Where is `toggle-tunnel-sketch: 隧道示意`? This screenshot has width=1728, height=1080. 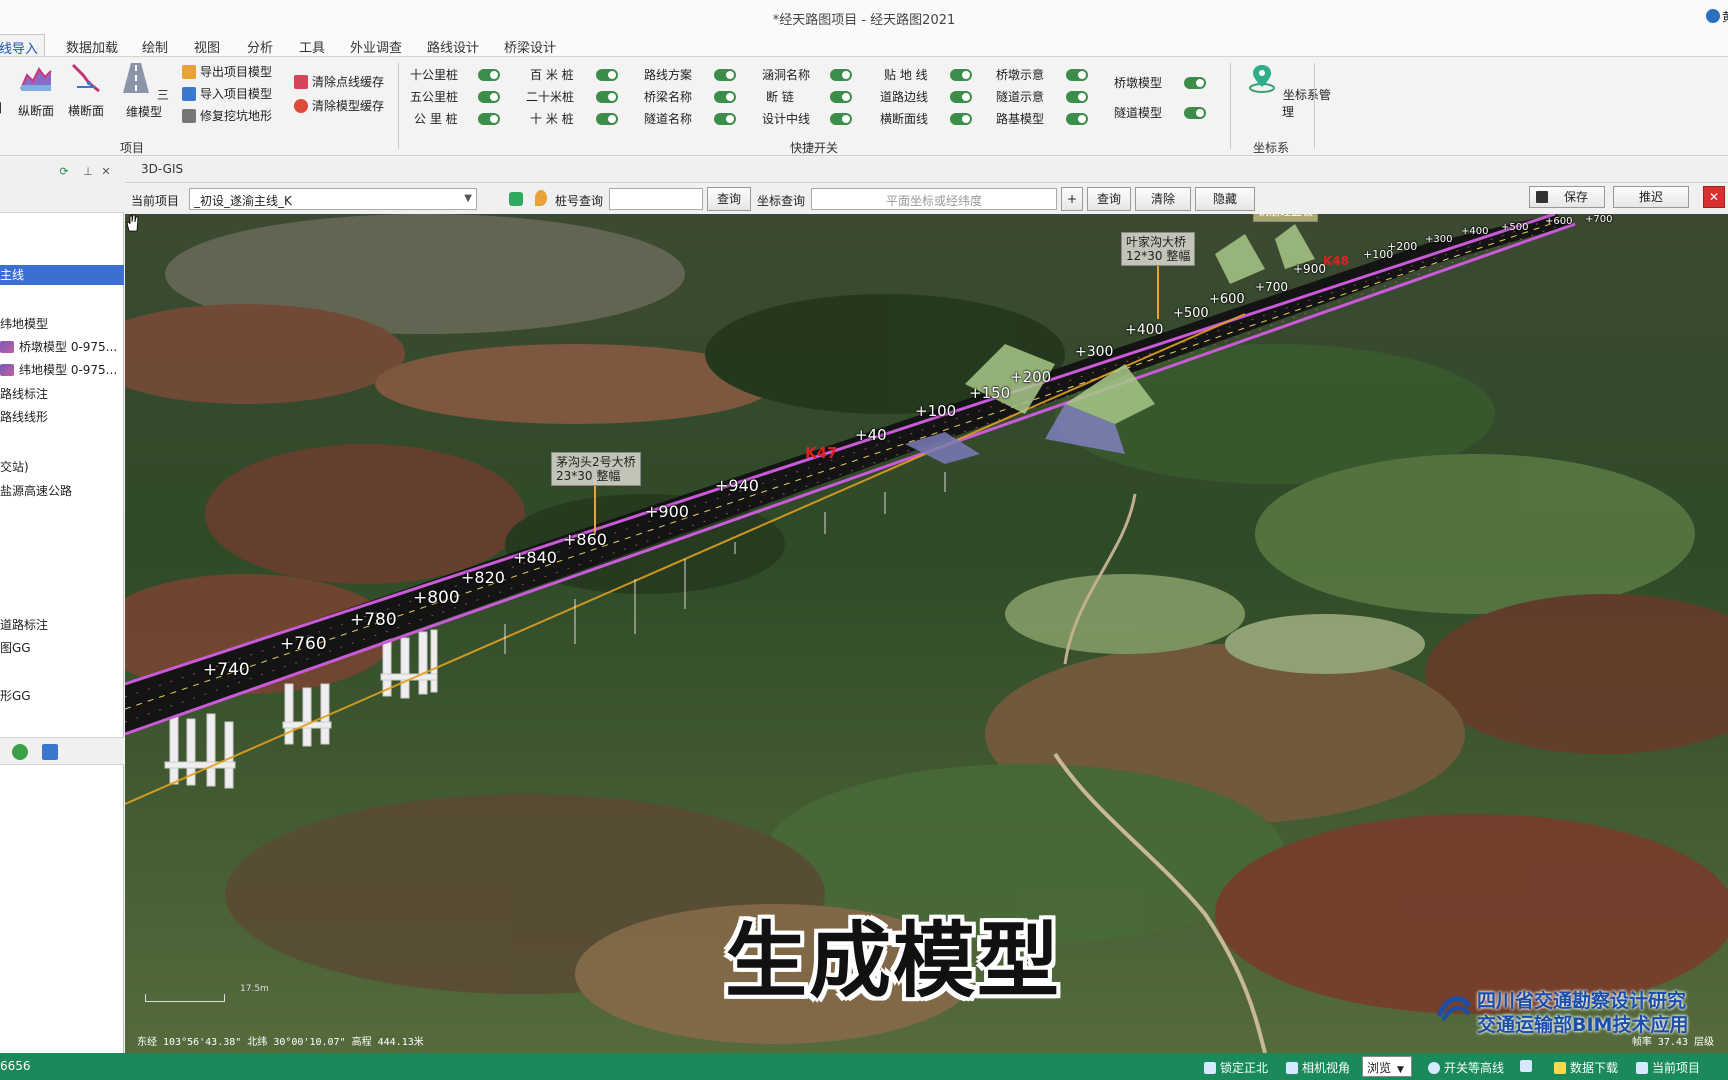 toggle-tunnel-sketch: 隧道示意 is located at coordinates (1044, 97).